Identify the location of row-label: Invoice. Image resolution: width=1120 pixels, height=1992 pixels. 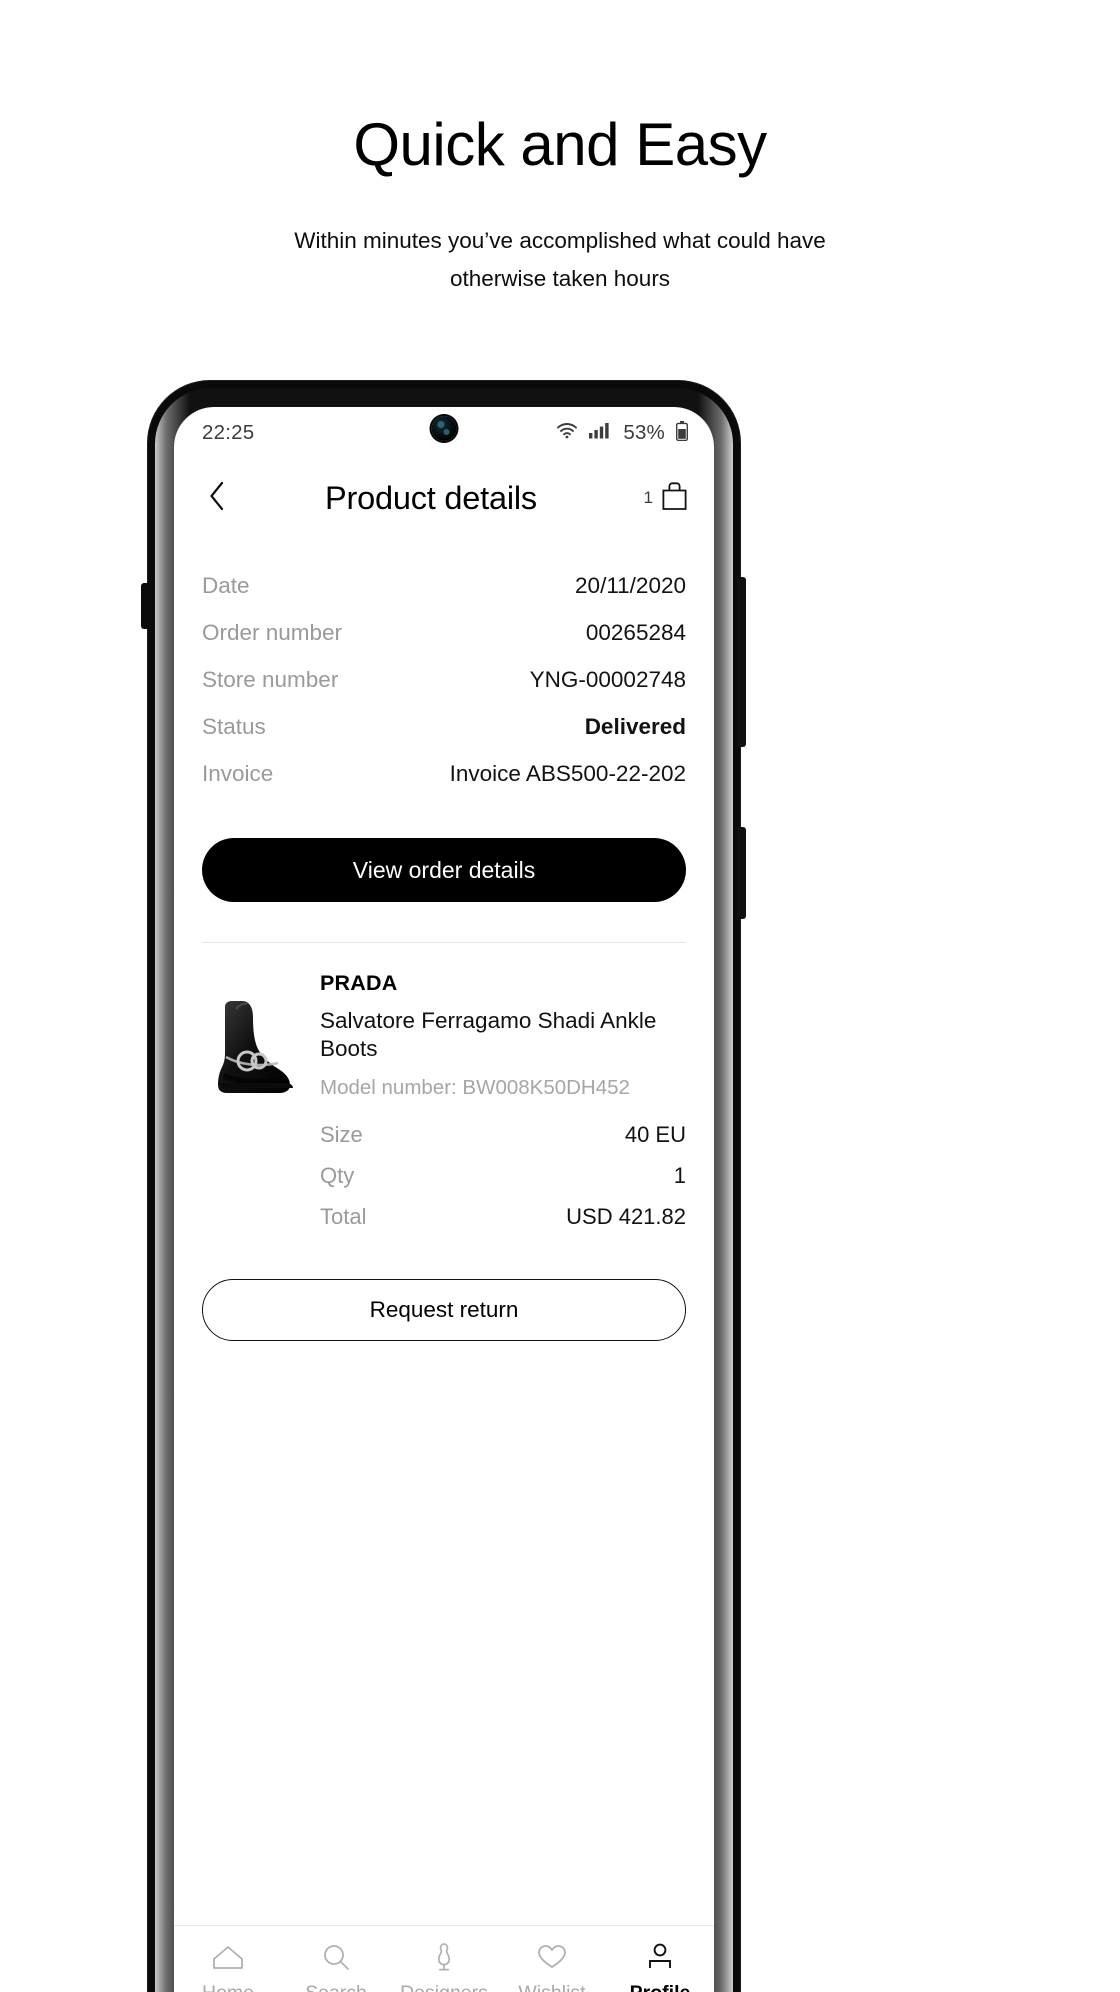
(238, 773).